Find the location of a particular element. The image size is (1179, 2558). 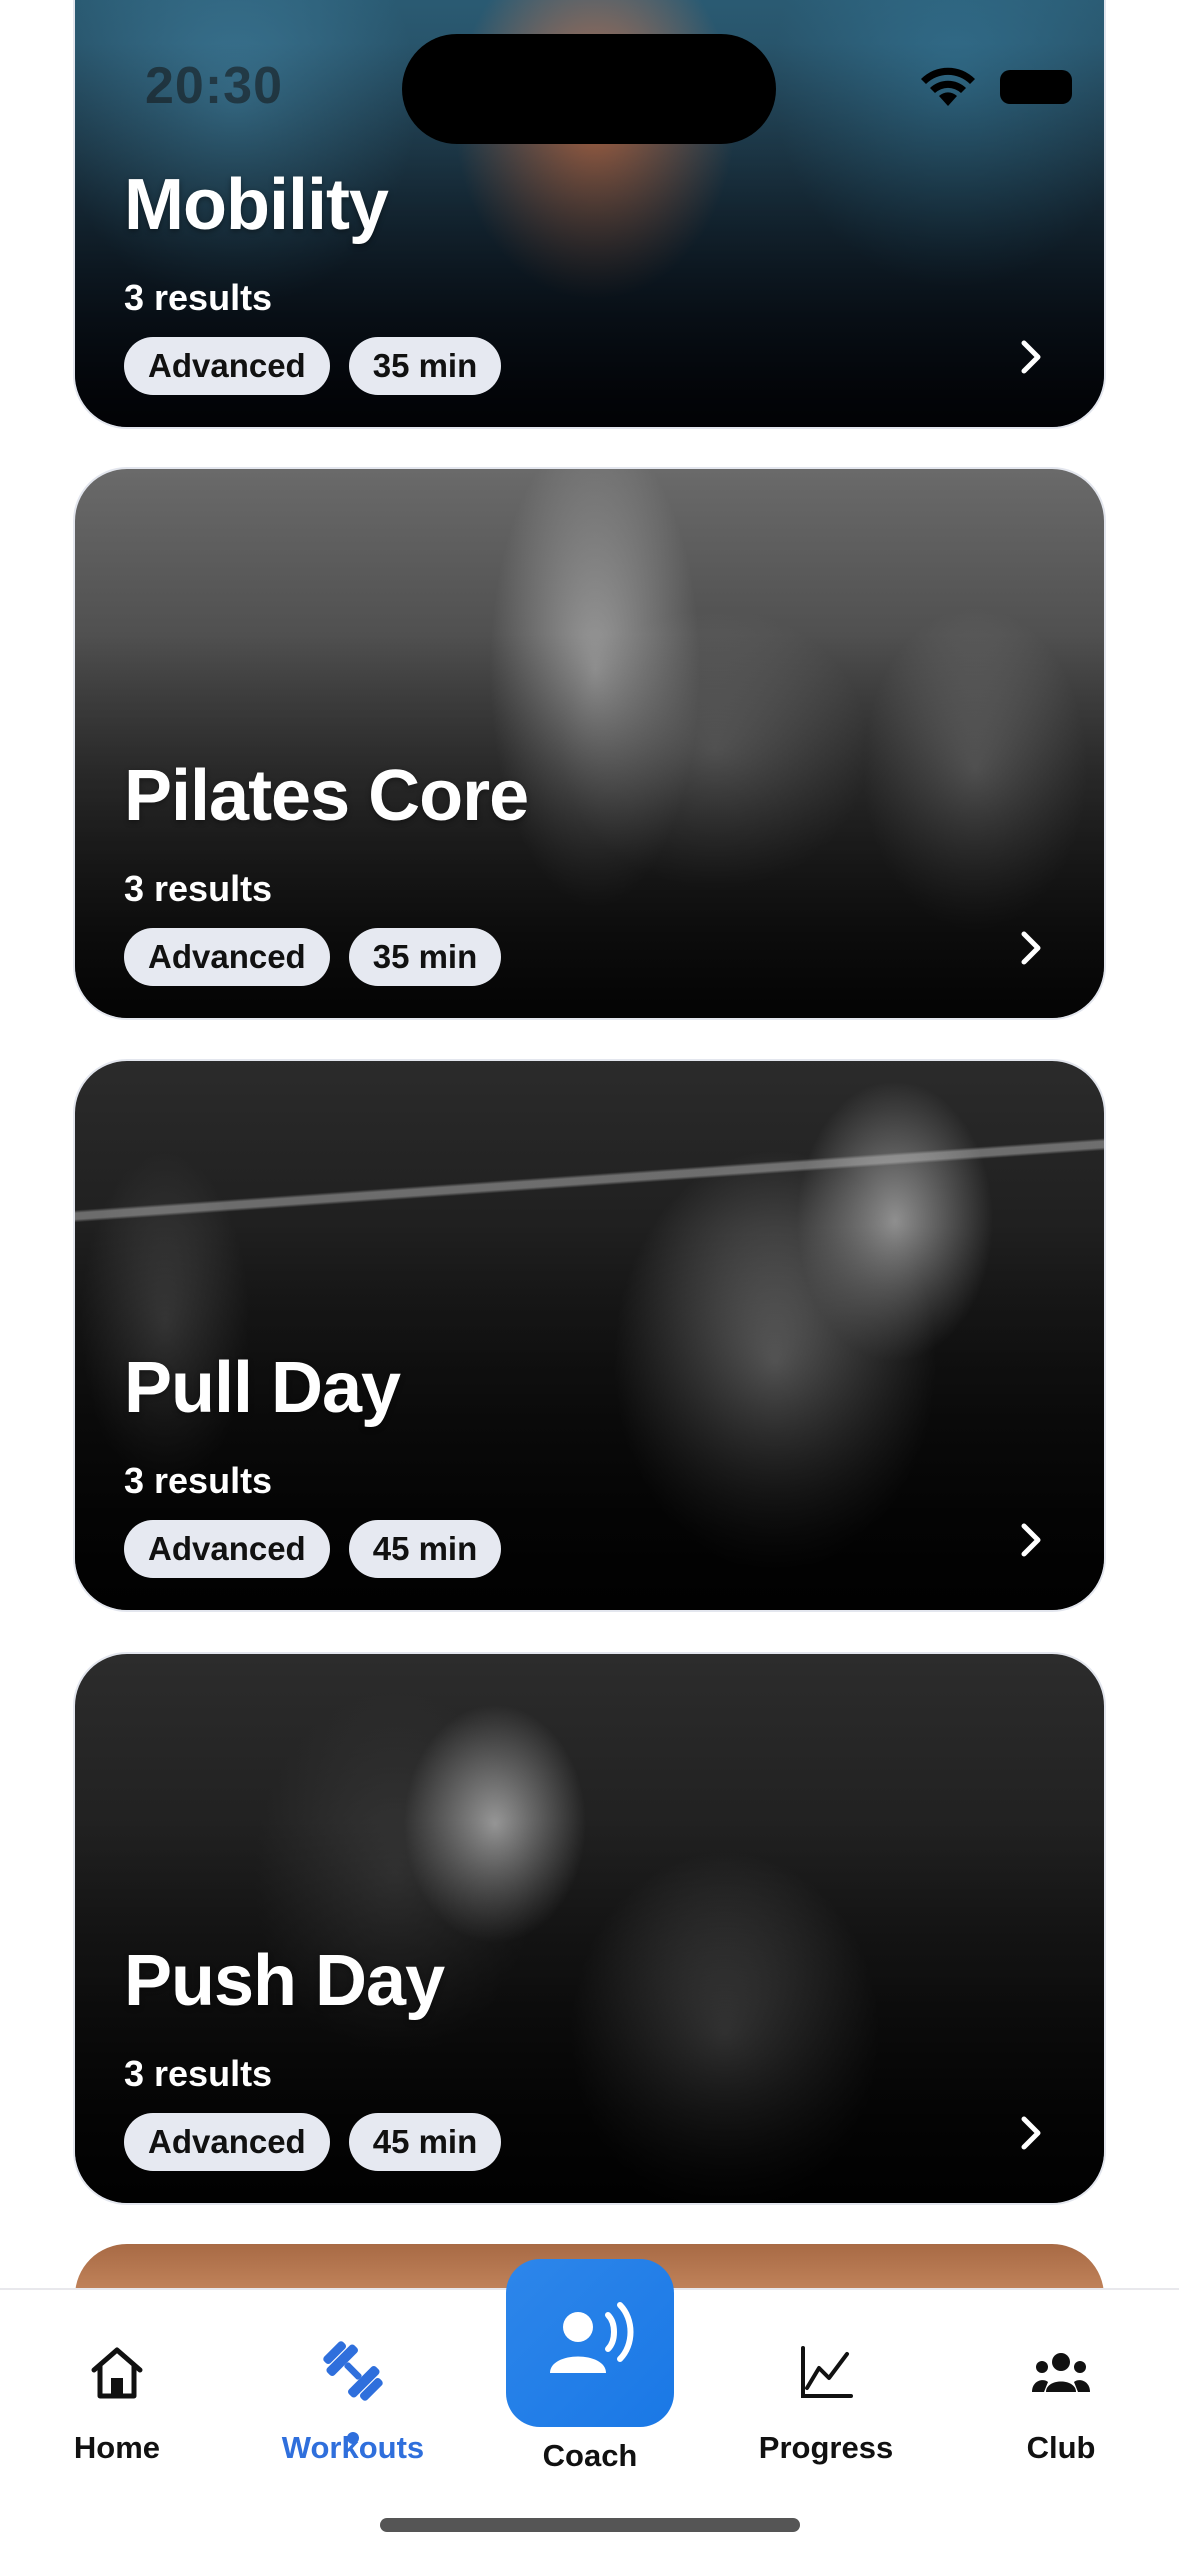

group-icon is located at coordinates (1061, 2372).